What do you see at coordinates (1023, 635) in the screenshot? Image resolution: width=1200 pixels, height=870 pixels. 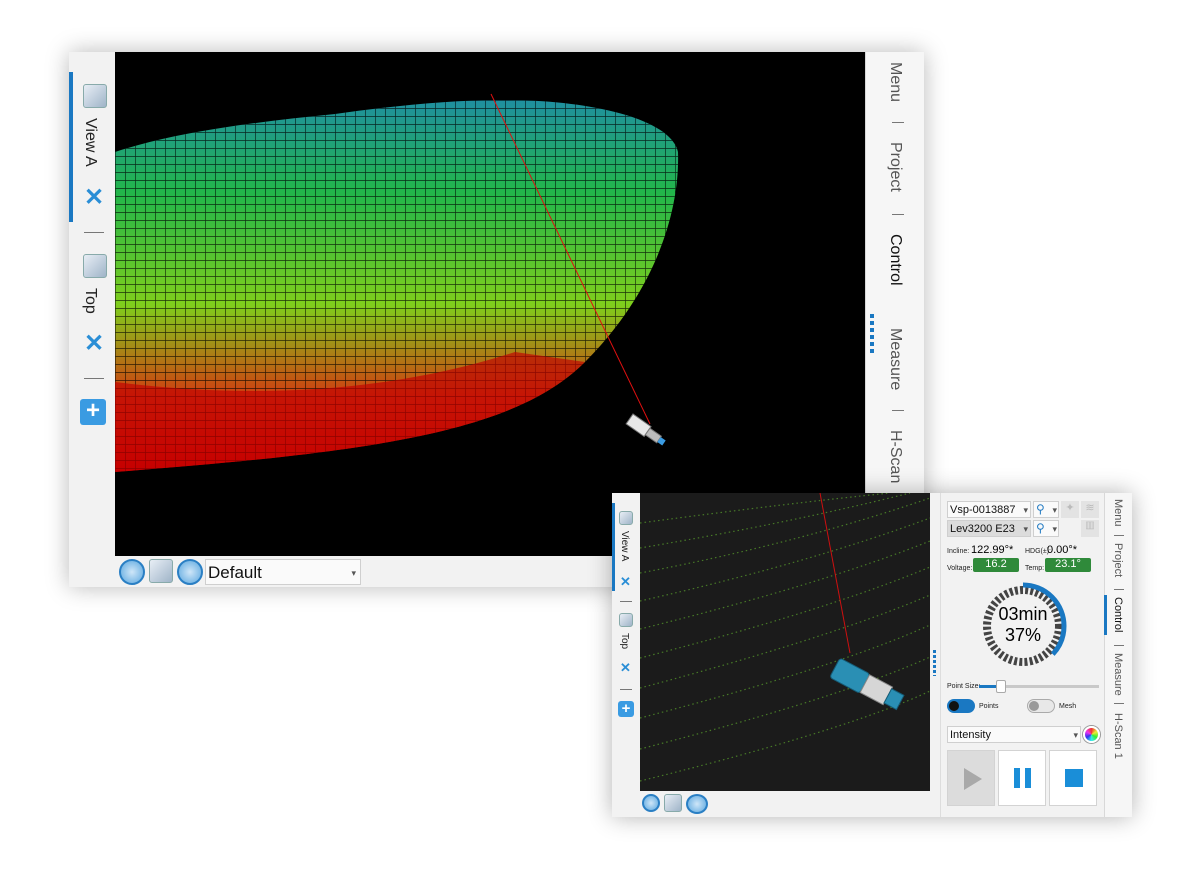 I see `progress-percent: 37%` at bounding box center [1023, 635].